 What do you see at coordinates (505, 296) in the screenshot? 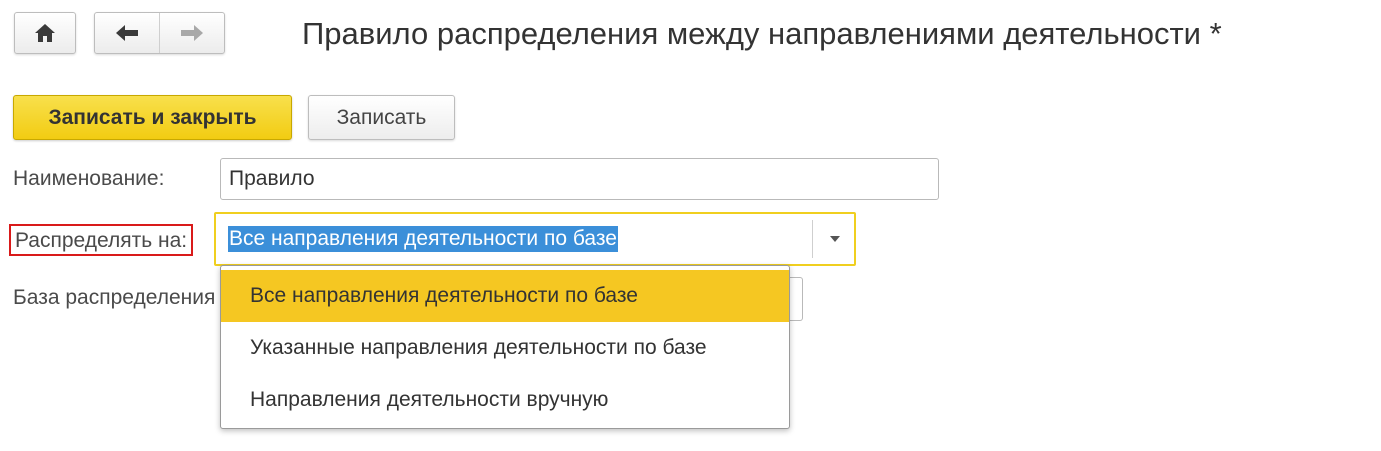
I see `dropdown-item: Все направления деятельности по базе` at bounding box center [505, 296].